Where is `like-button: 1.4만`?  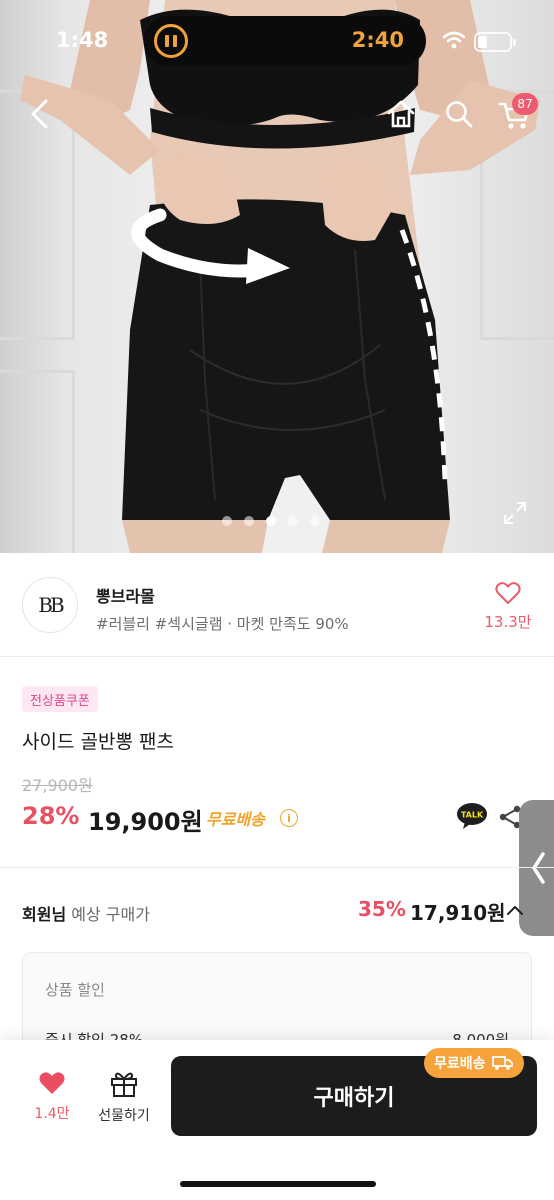
like-button: 1.4만 is located at coordinates (52, 1096).